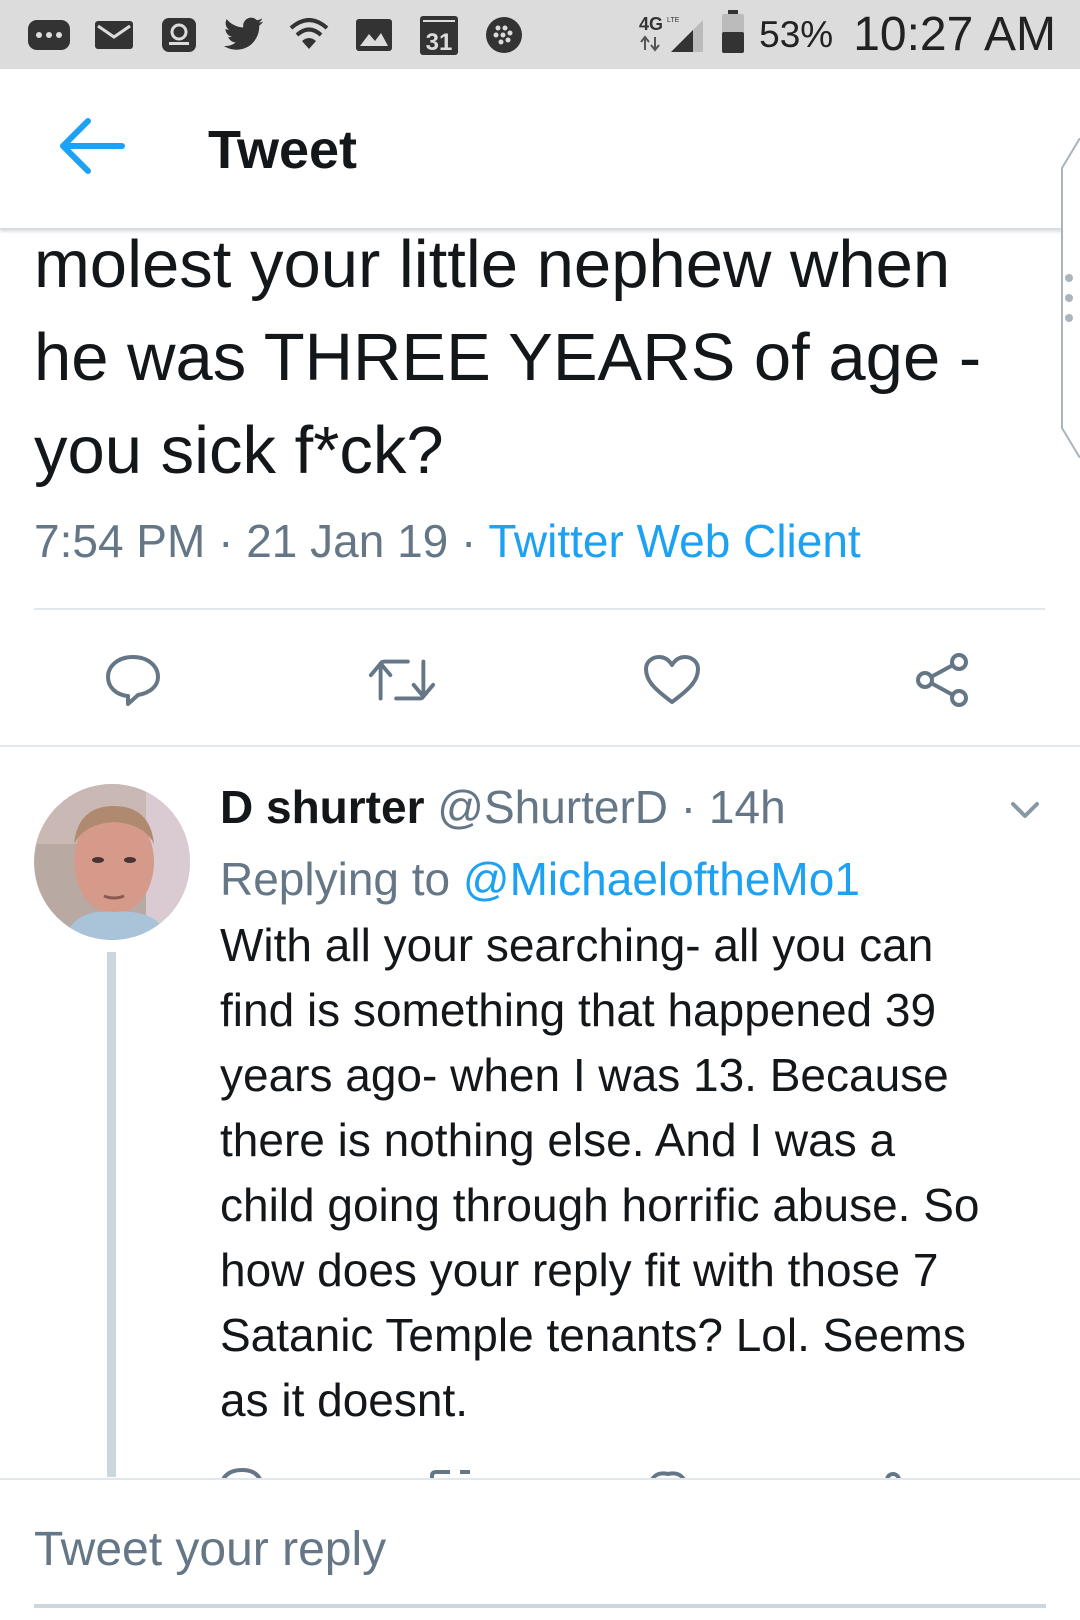 The image size is (1080, 1620). Describe the element at coordinates (846, 34) in the screenshot. I see `system-indicators: 4G LTE 53% 10:27 AM` at that location.